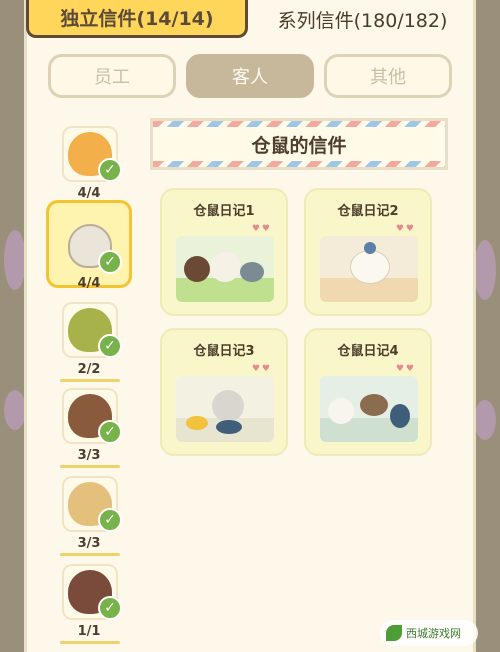 This screenshot has height=652, width=500. What do you see at coordinates (112, 76) in the screenshot?
I see `category-staff-button: 员工` at bounding box center [112, 76].